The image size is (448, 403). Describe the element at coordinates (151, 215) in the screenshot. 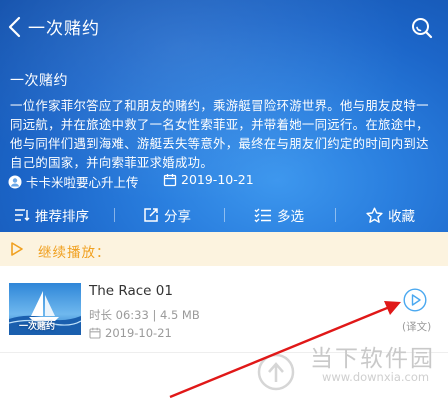

I see `share-icon` at that location.